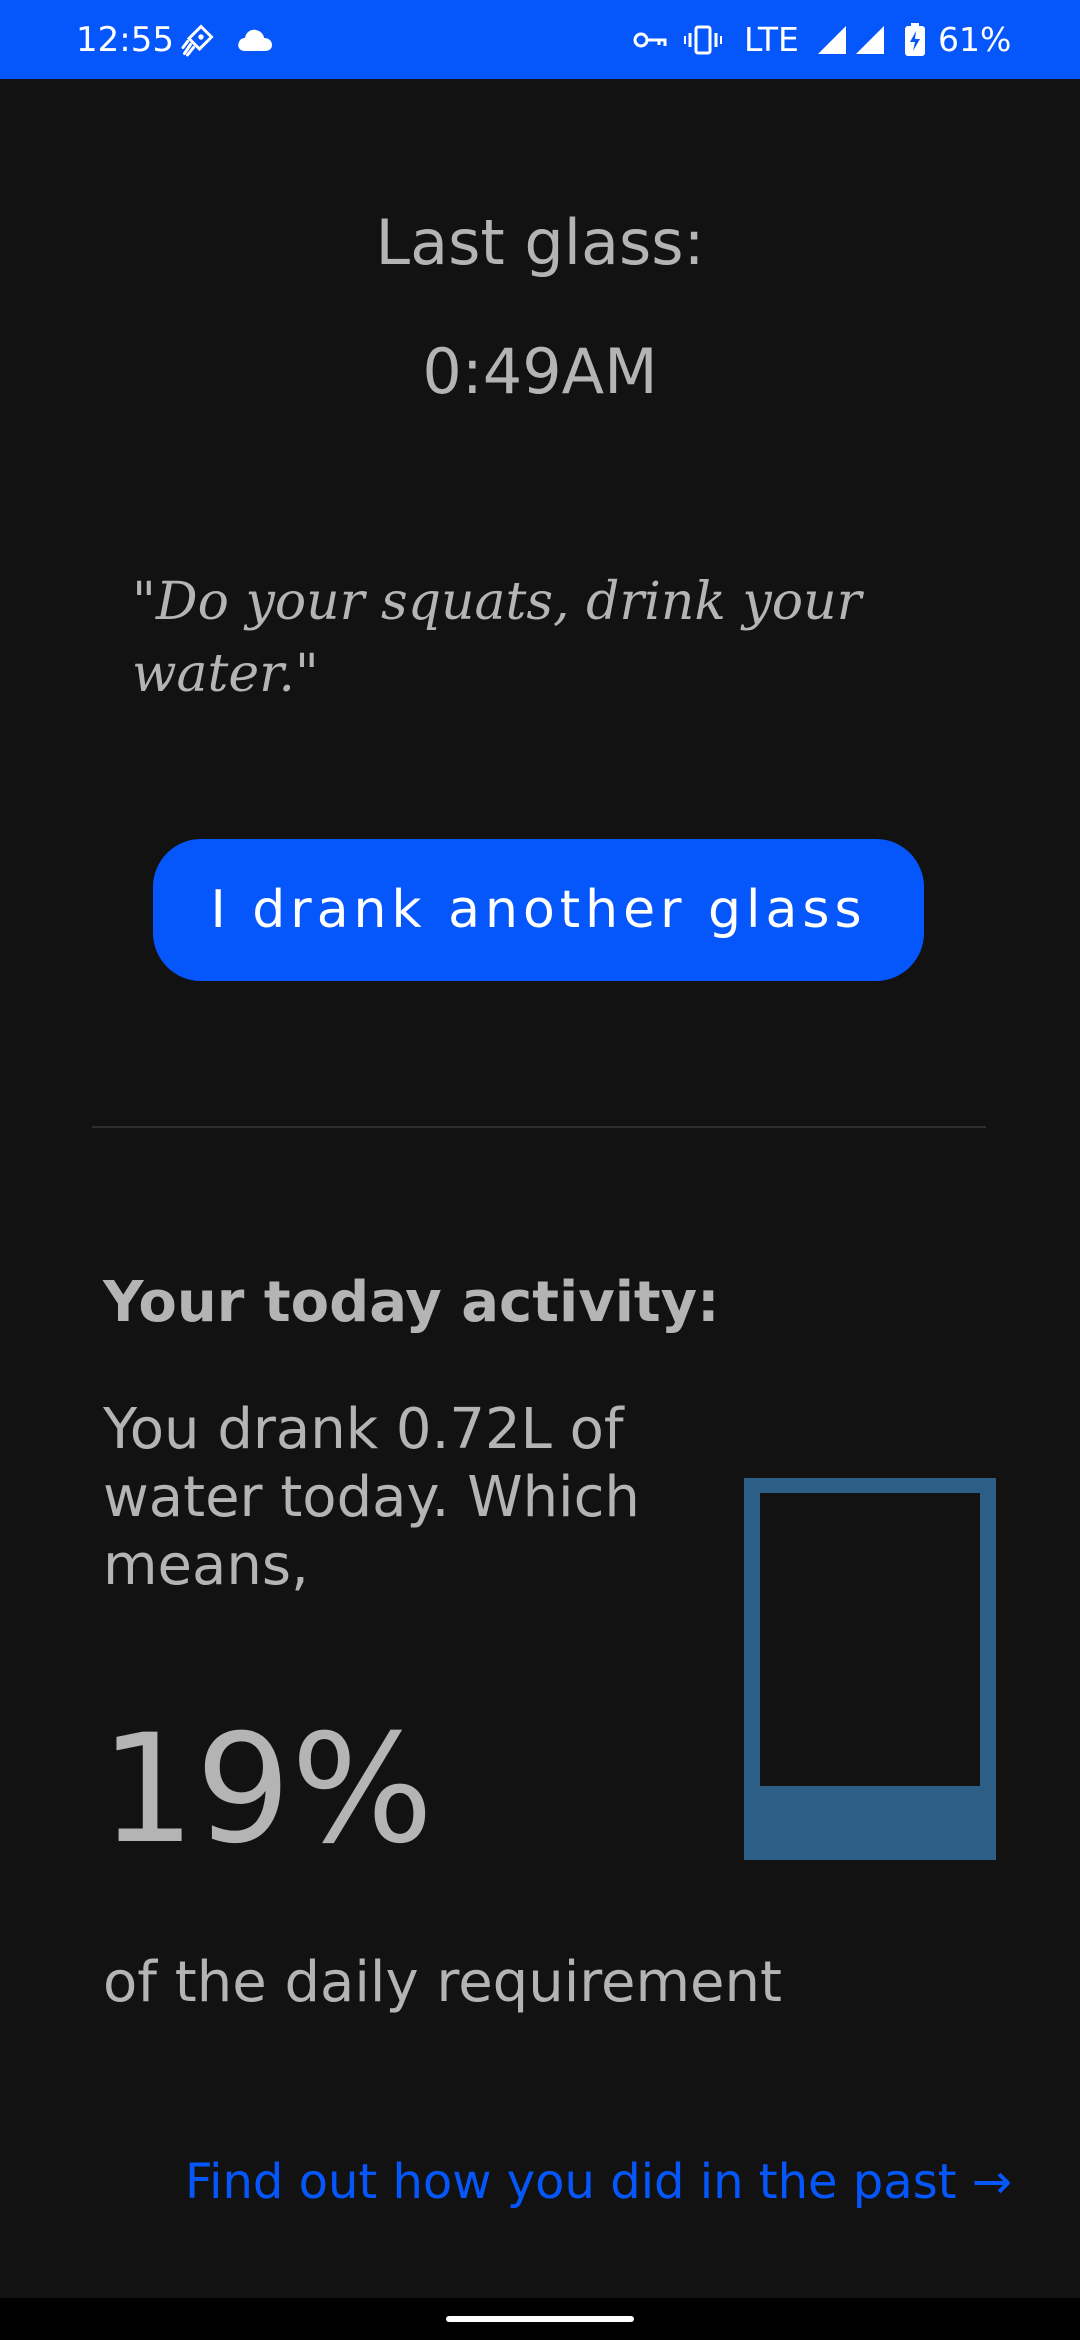 This screenshot has height=2340, width=1080. What do you see at coordinates (598, 2182) in the screenshot?
I see `past-history-link: Find out how you did in the past →` at bounding box center [598, 2182].